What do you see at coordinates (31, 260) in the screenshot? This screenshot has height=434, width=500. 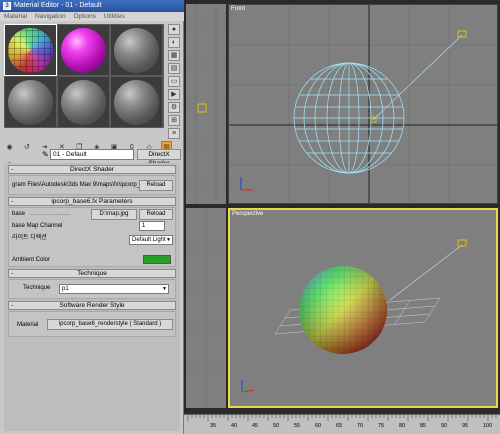 I see `ambient-color-label: Ambient Color` at bounding box center [31, 260].